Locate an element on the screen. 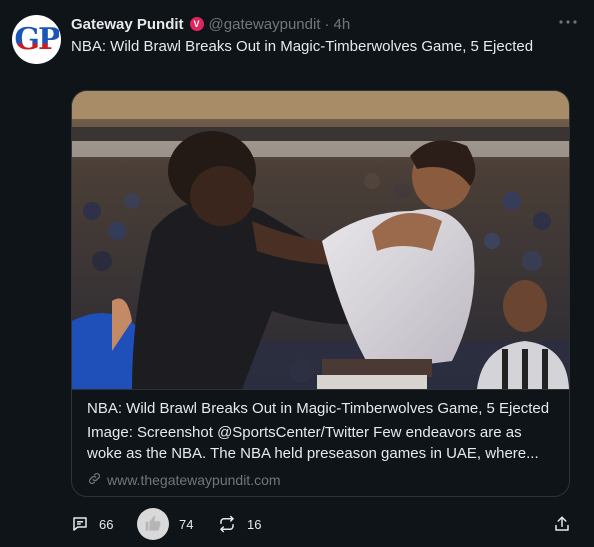  timestamp: 4h is located at coordinates (342, 24).